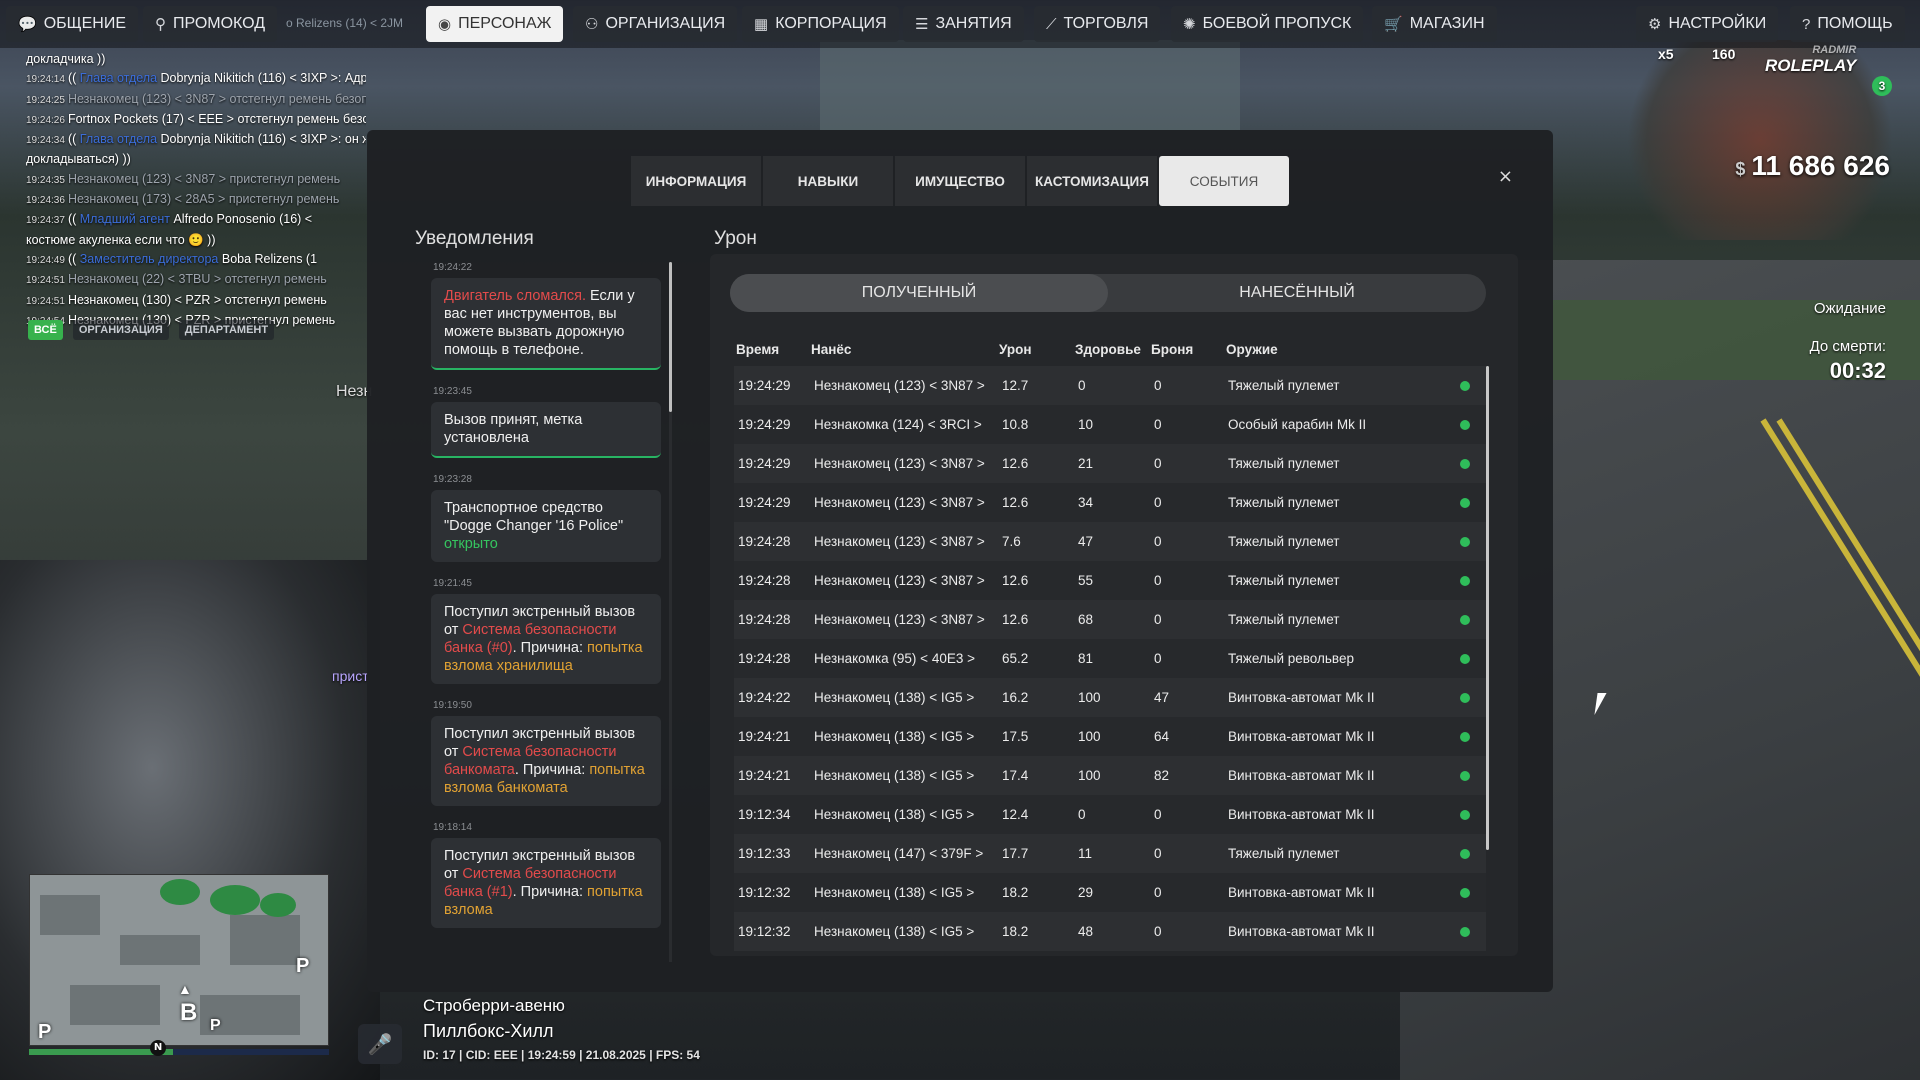 The height and width of the screenshot is (1080, 1920). I want to click on nav-shop: 🛒 МАГАЗИН, so click(1434, 24).